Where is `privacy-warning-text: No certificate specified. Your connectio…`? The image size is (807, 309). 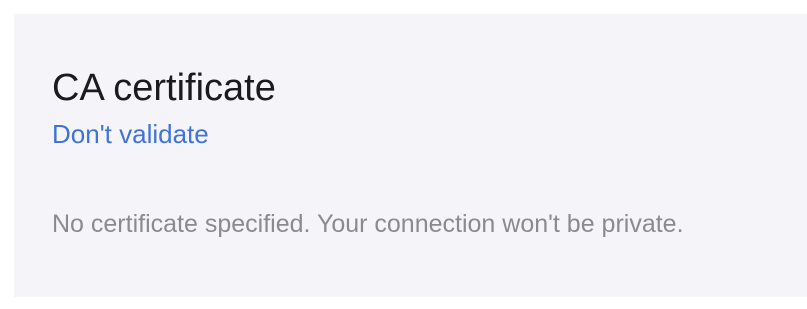 privacy-warning-text: No certificate specified. Your connectio… is located at coordinates (368, 224).